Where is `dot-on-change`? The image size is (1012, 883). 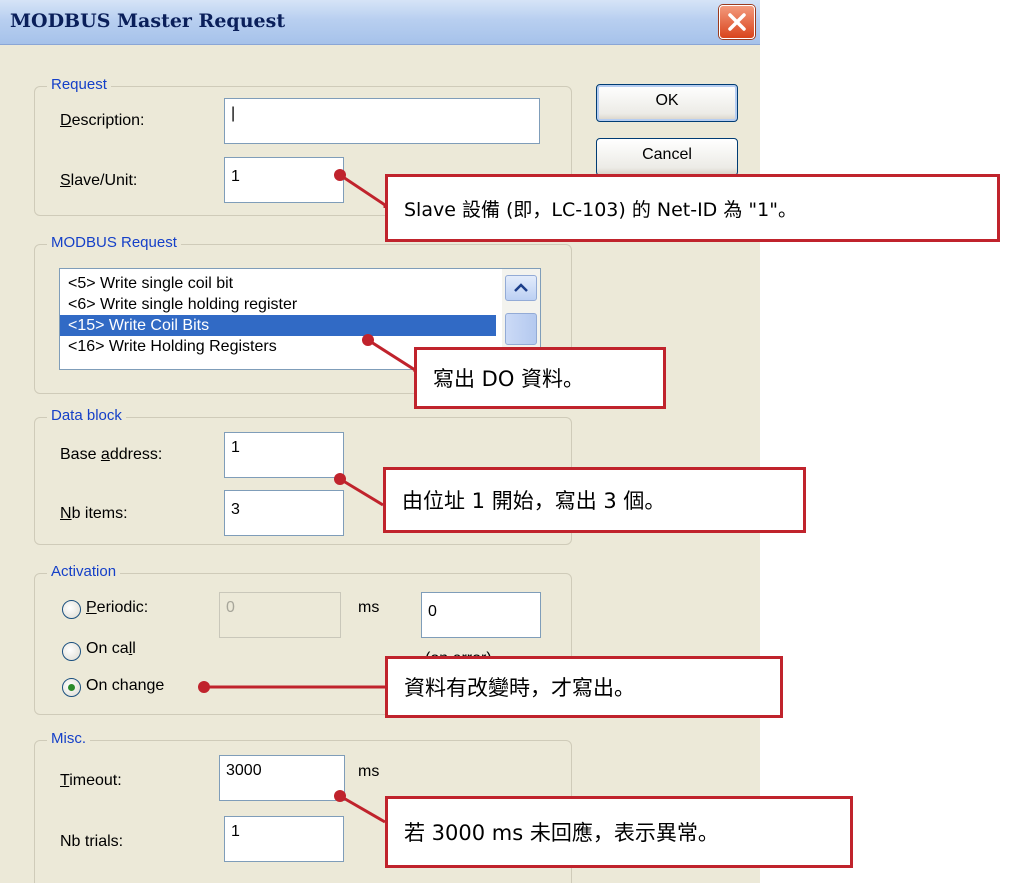
dot-on-change is located at coordinates (204, 687).